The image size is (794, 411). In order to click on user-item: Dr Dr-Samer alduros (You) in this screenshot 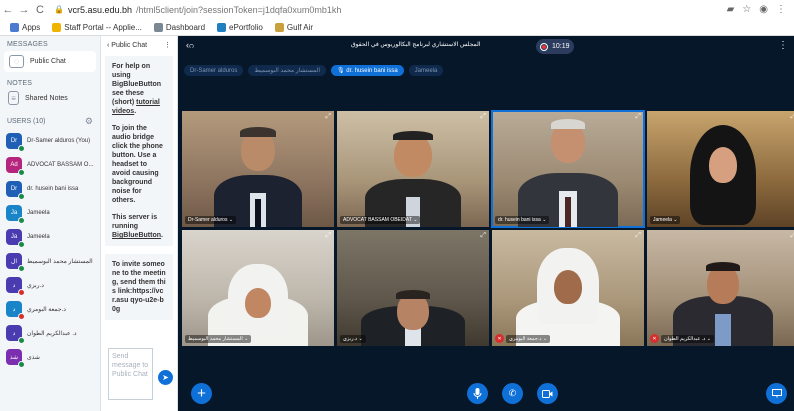, I will do `click(50, 141)`.